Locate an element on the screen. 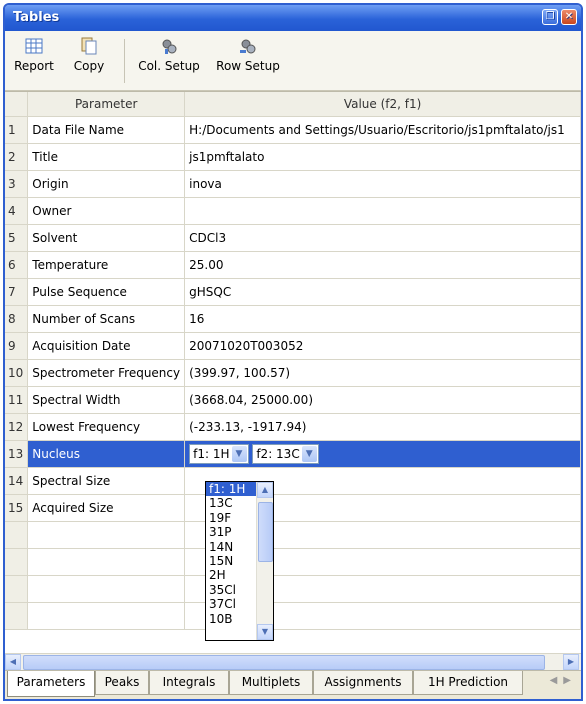  dropdown-option: 37Cl is located at coordinates (231, 604).